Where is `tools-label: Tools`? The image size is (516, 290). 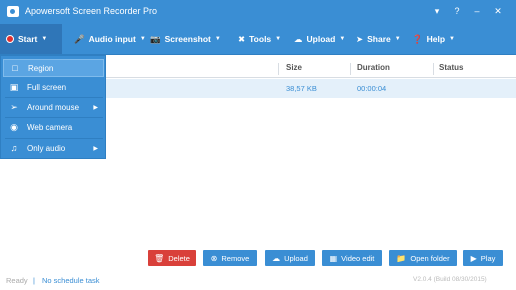 tools-label: Tools is located at coordinates (260, 39).